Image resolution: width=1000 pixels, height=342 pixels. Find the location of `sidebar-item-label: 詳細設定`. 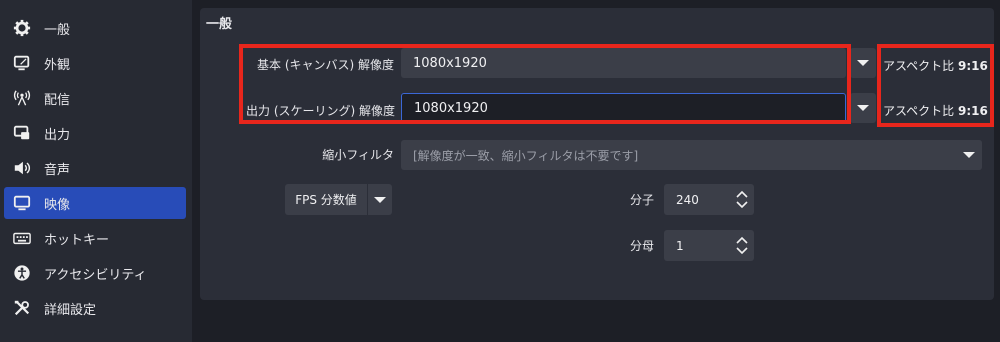

sidebar-item-label: 詳細設定 is located at coordinates (70, 310).